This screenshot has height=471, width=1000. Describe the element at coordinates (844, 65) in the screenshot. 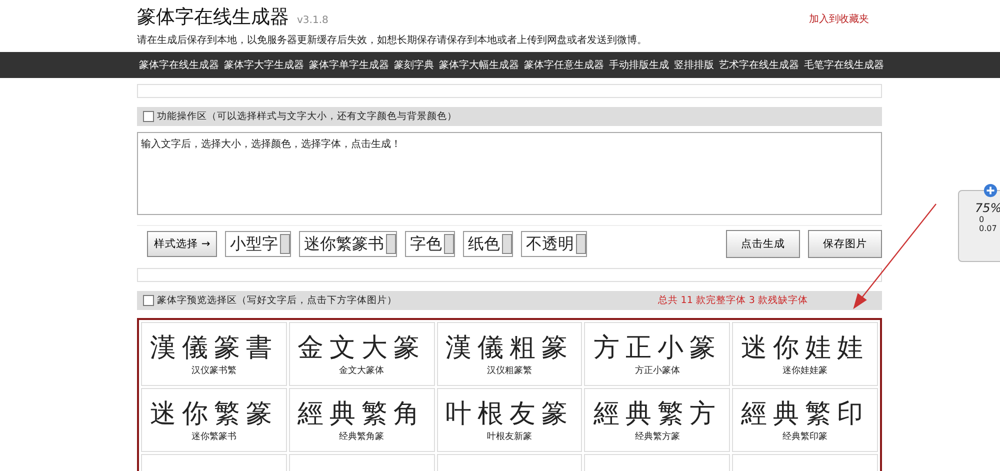

I see `nav-link: 毛笔字在线生成器` at that location.